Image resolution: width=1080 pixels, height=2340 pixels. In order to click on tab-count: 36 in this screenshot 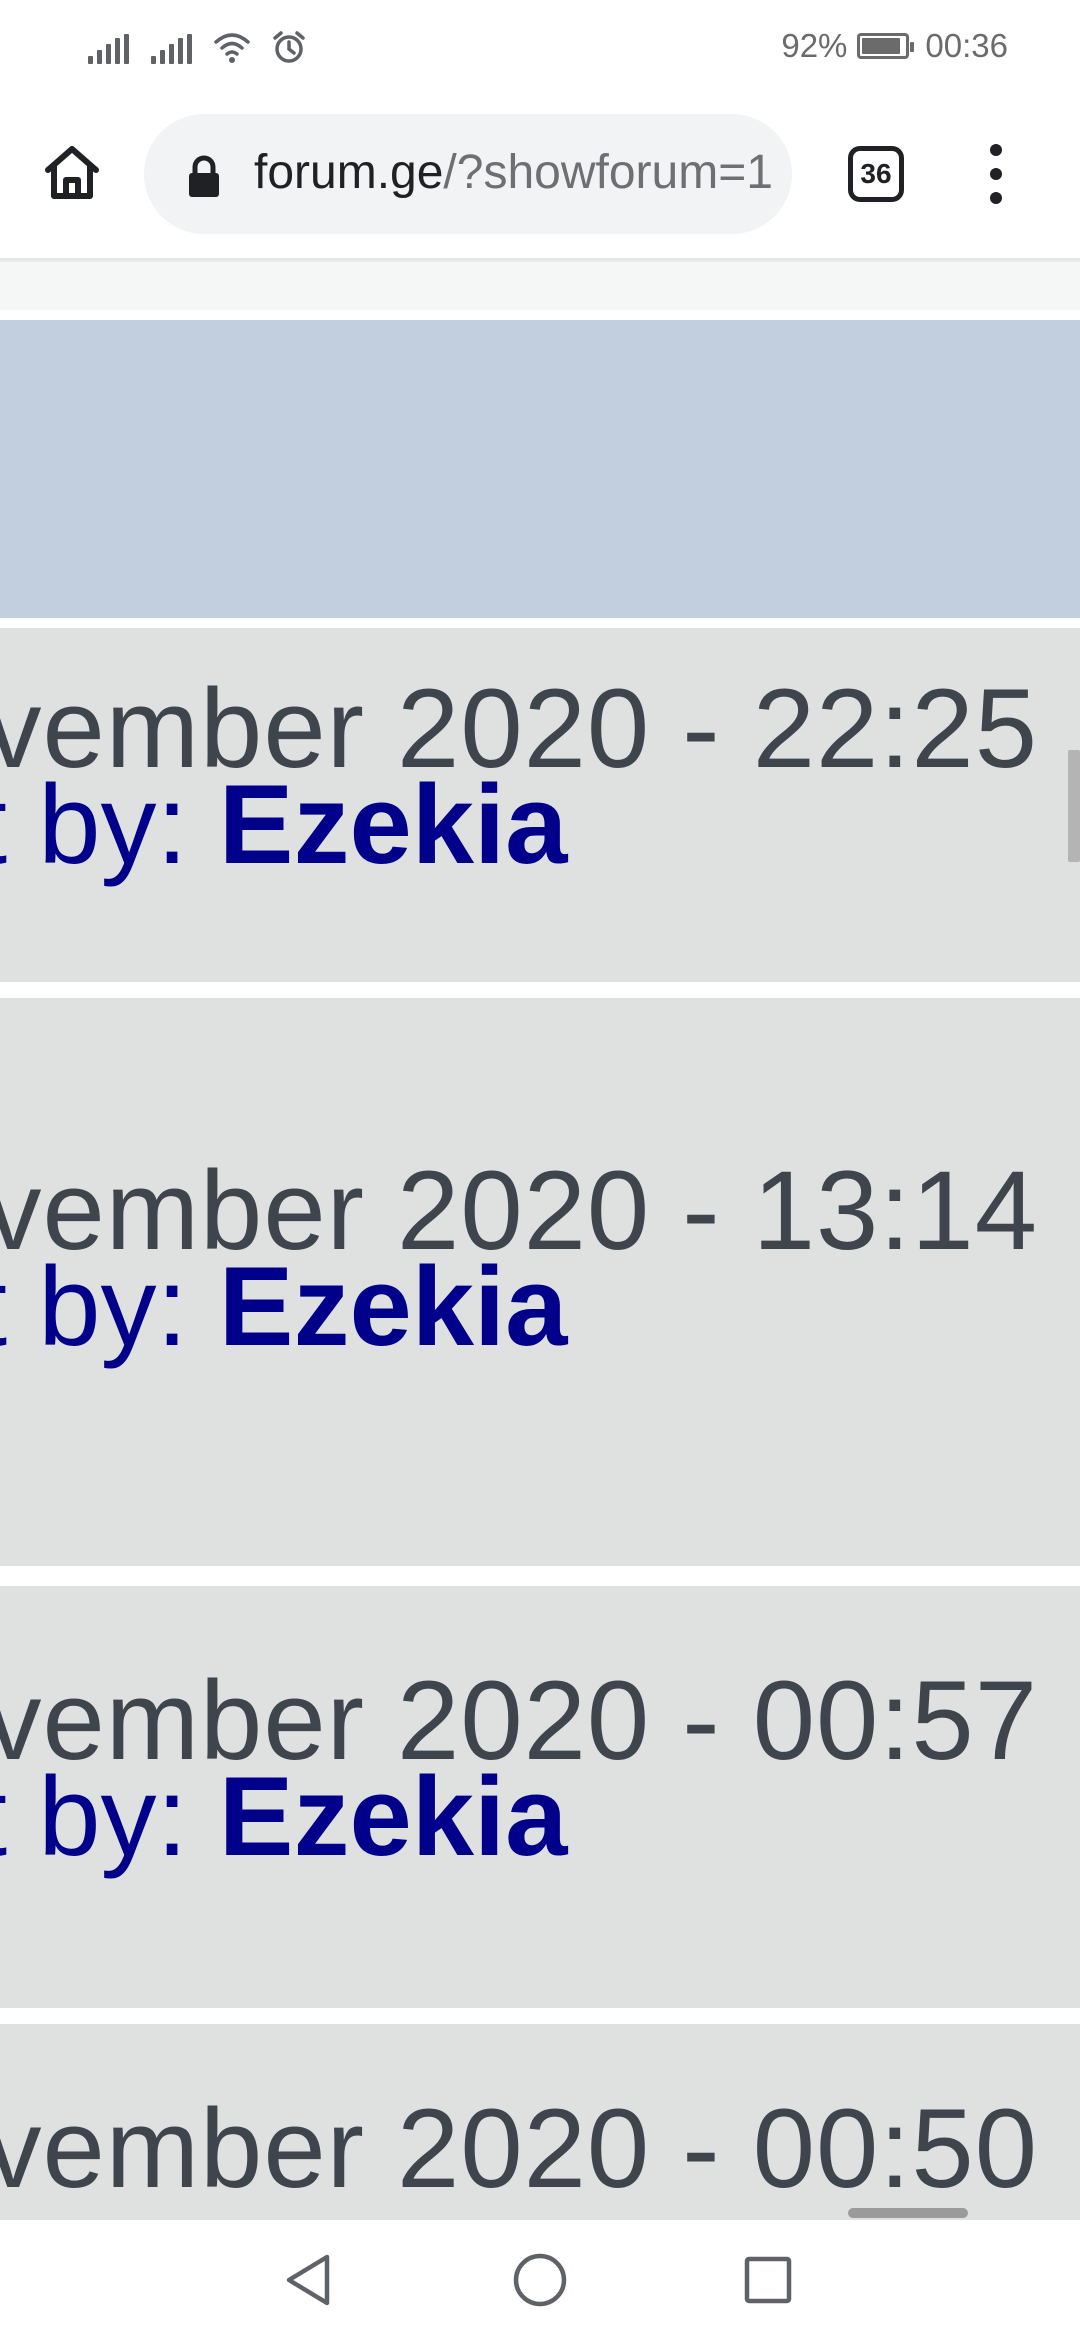, I will do `click(876, 173)`.